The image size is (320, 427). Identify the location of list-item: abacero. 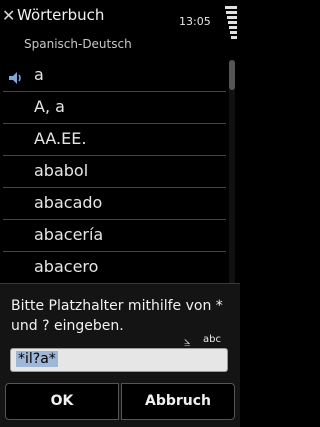
(113, 268).